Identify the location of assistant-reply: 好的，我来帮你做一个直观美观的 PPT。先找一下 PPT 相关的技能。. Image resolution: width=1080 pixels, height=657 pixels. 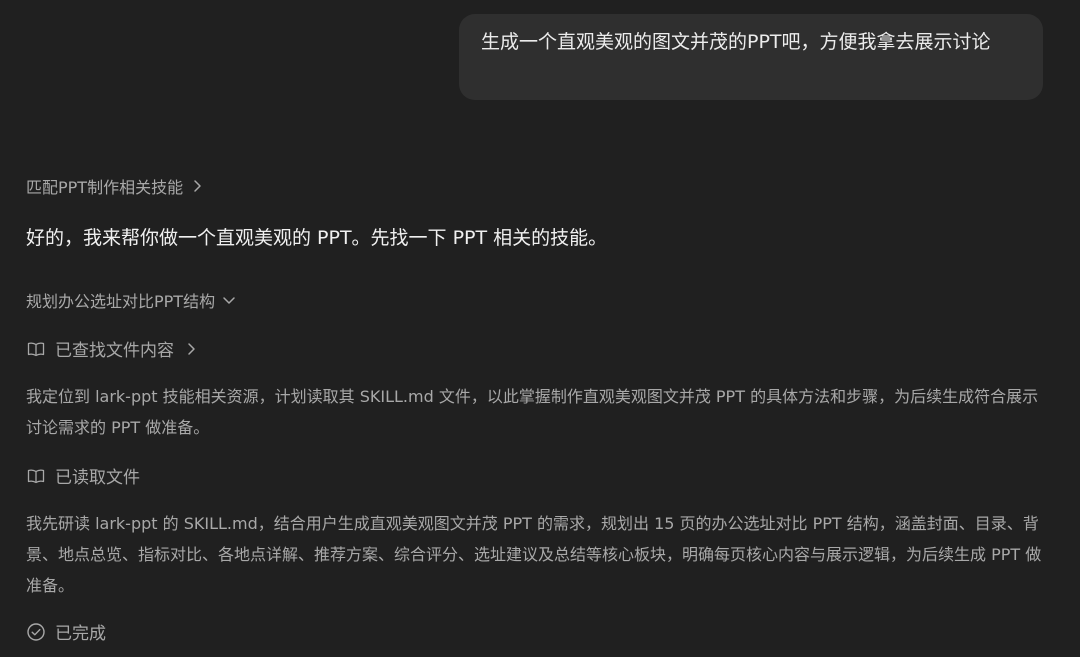
(317, 238).